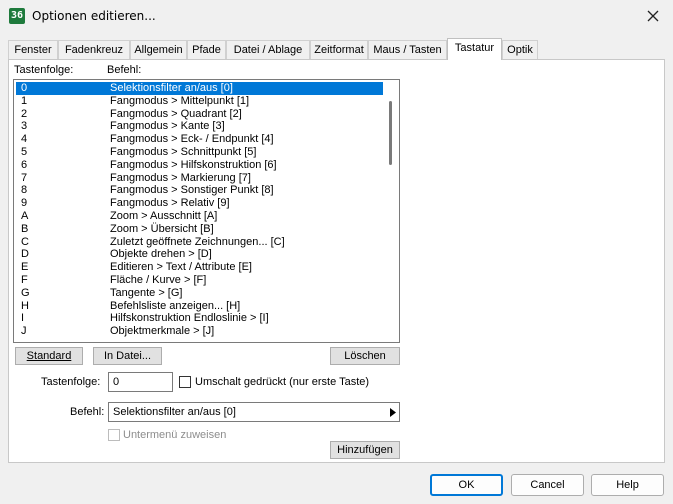  I want to click on list-item: 0 Selektionsfilter an/aus [0], so click(199, 88).